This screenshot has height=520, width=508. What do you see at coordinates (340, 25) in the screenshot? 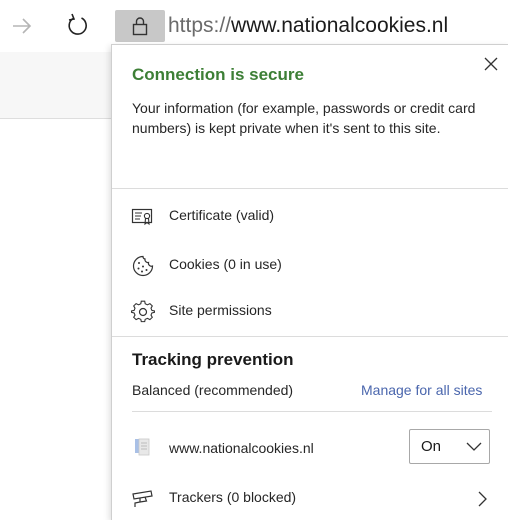
I see `url-host: www.nationalcookies.nl` at bounding box center [340, 25].